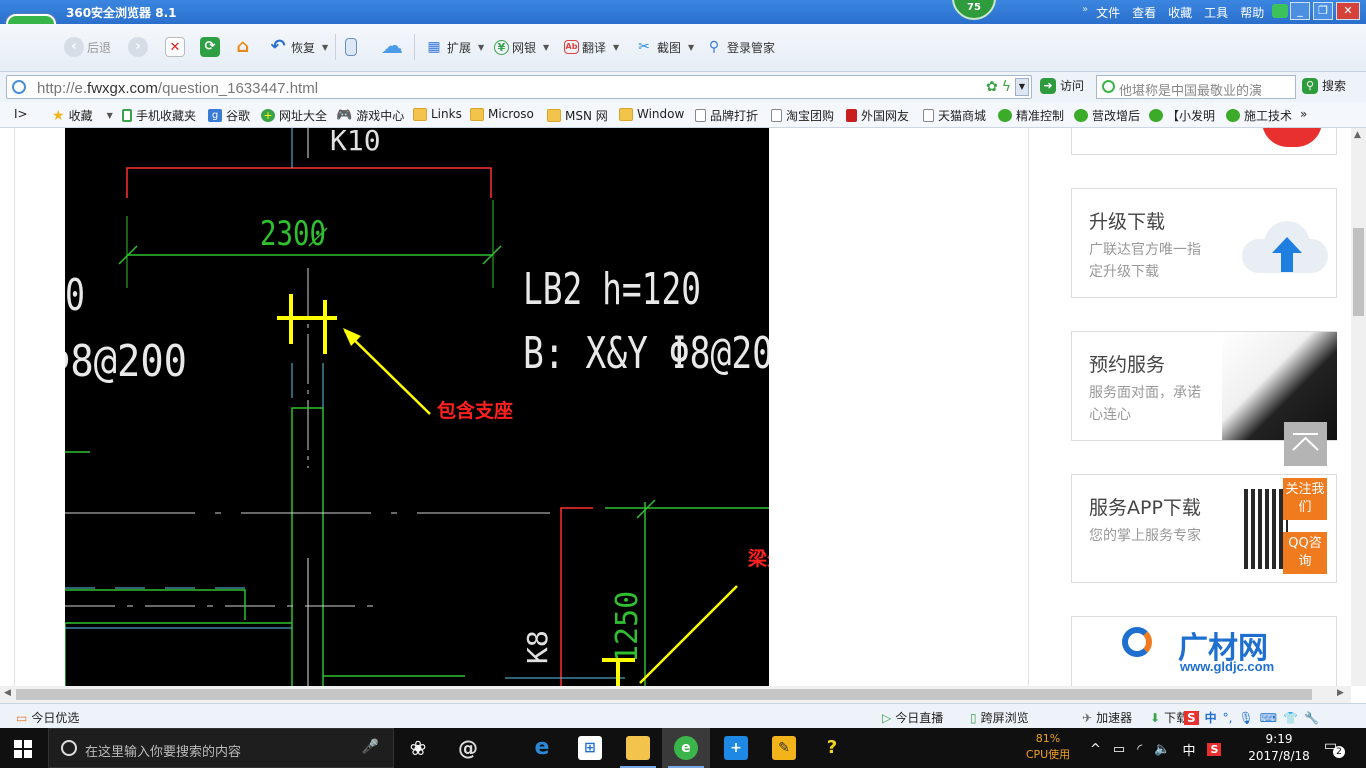  Describe the element at coordinates (82, 115) in the screenshot. I see `favorite-item: ★ 收藏 ▼` at that location.